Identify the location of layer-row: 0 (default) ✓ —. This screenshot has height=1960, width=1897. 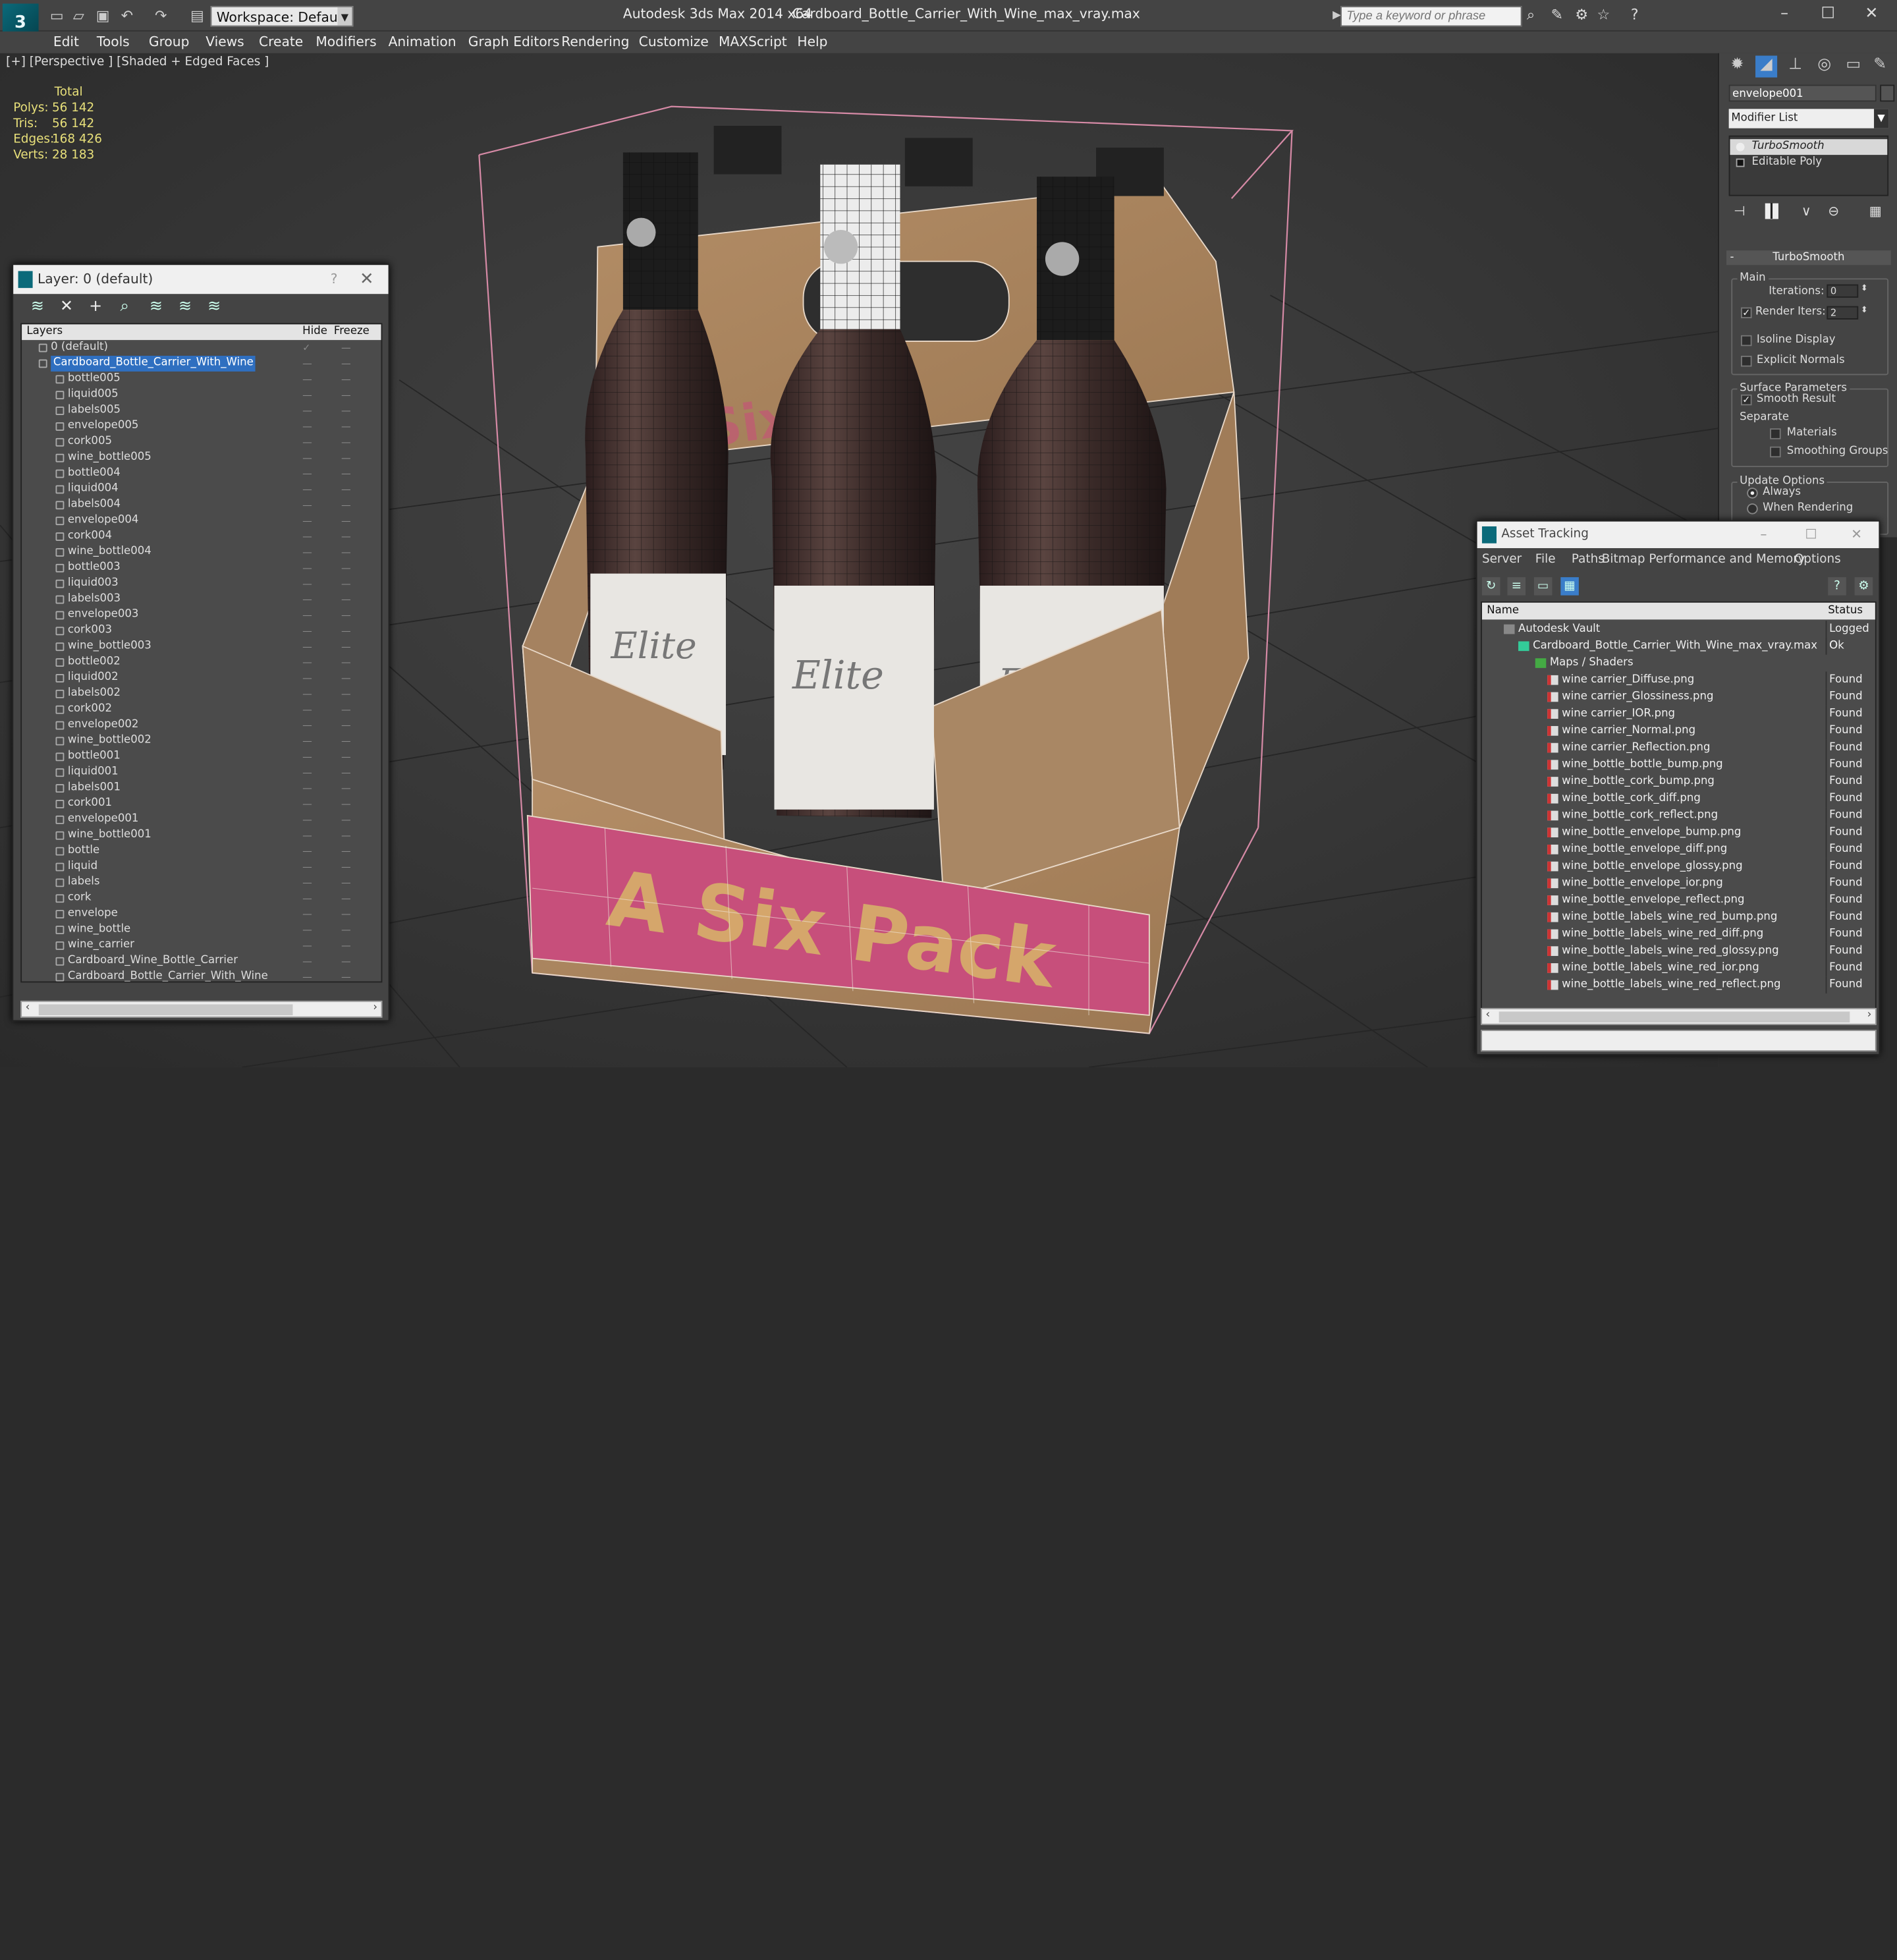
(201, 348).